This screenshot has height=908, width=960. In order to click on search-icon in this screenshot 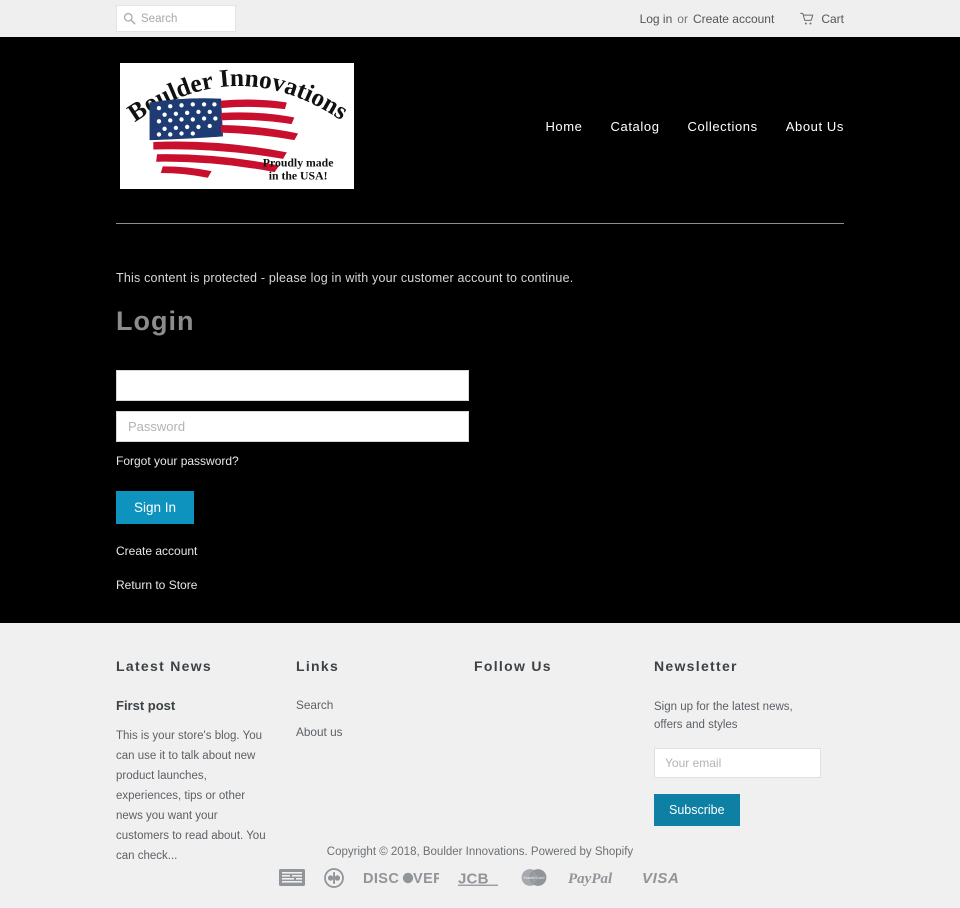, I will do `click(129, 18)`.